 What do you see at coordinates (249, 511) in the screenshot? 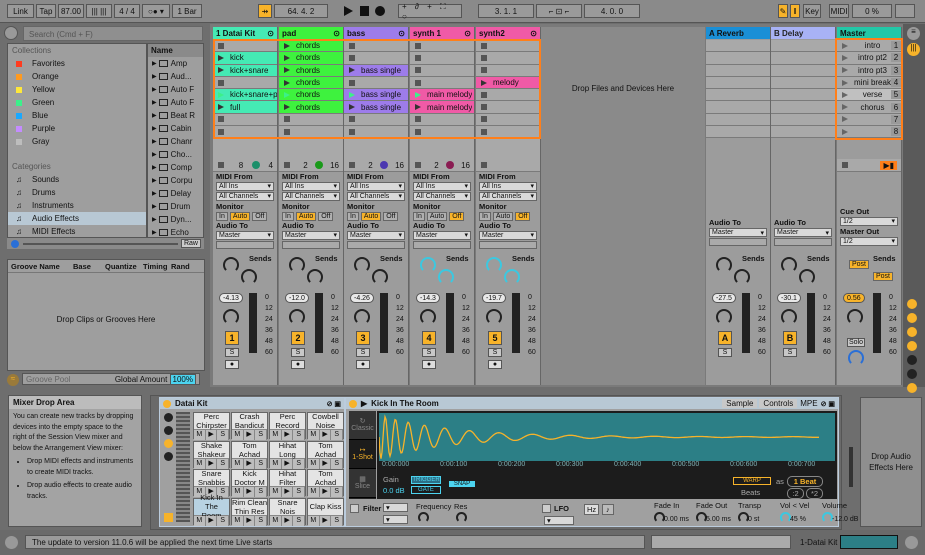
I see `drum-pad: Rim Clean Thin Res M ▶ S` at bounding box center [249, 511].